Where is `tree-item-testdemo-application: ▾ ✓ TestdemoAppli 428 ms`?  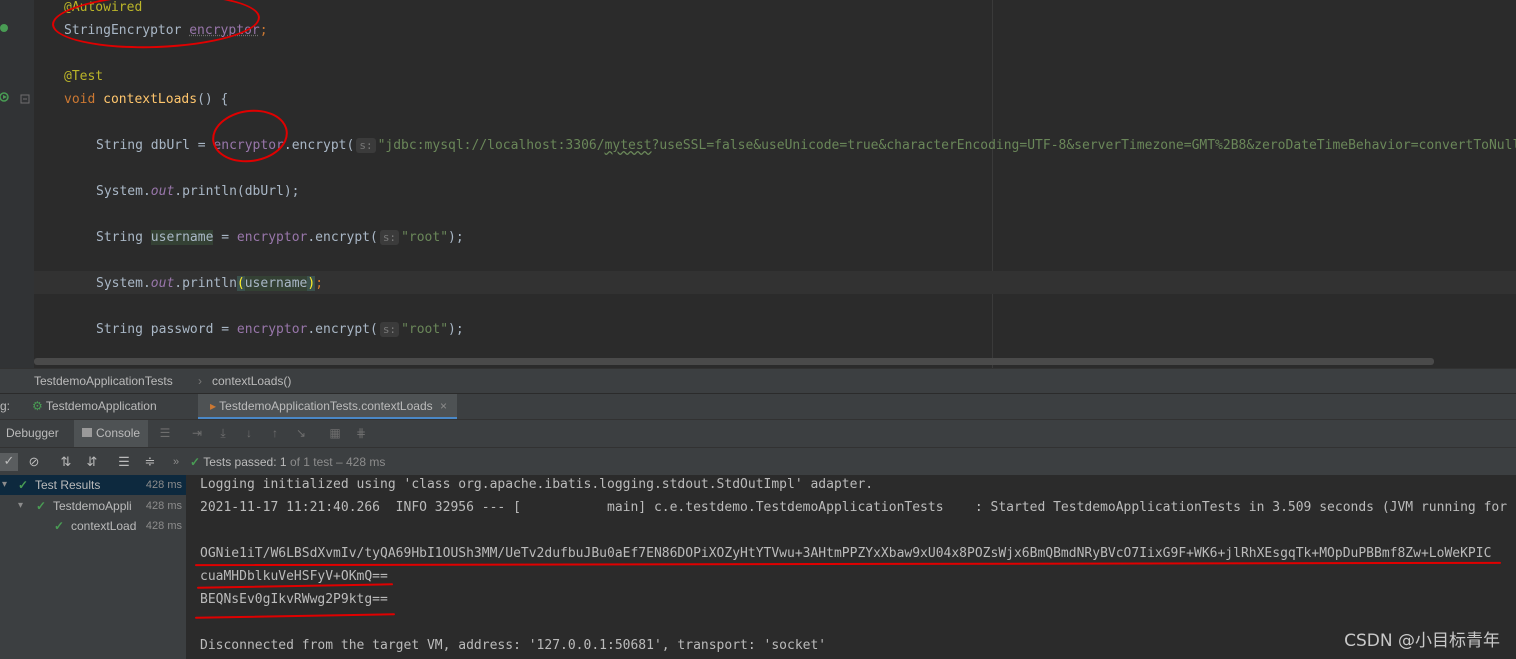
tree-item-testdemo-application: ▾ ✓ TestdemoAppli 428 ms is located at coordinates (93, 506).